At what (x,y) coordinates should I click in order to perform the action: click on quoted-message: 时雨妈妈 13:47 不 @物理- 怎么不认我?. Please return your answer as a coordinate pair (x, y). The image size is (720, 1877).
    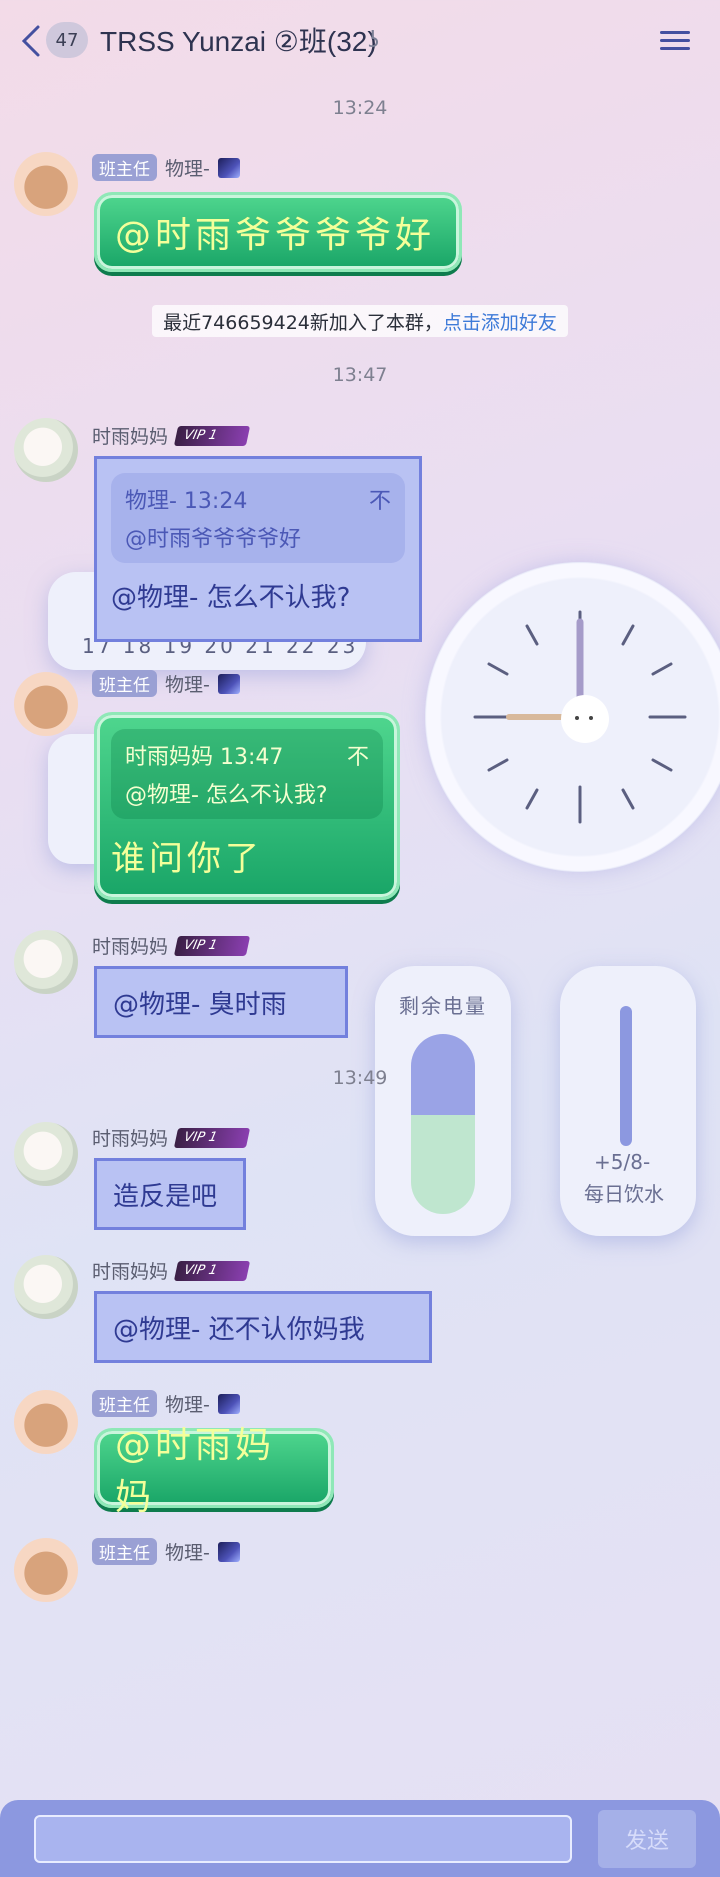
    Looking at the image, I should click on (247, 774).